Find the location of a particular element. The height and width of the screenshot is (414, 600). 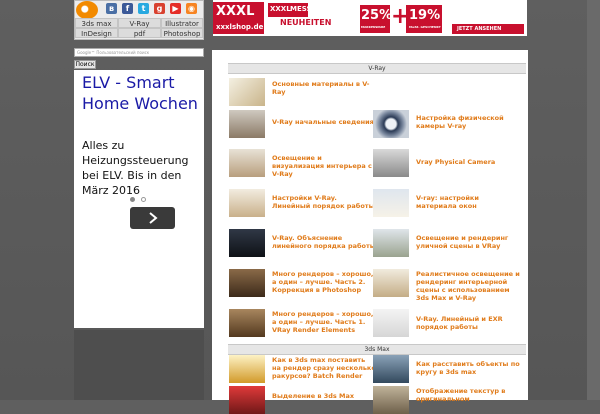

youtube-icon: ▶ is located at coordinates (175, 8).